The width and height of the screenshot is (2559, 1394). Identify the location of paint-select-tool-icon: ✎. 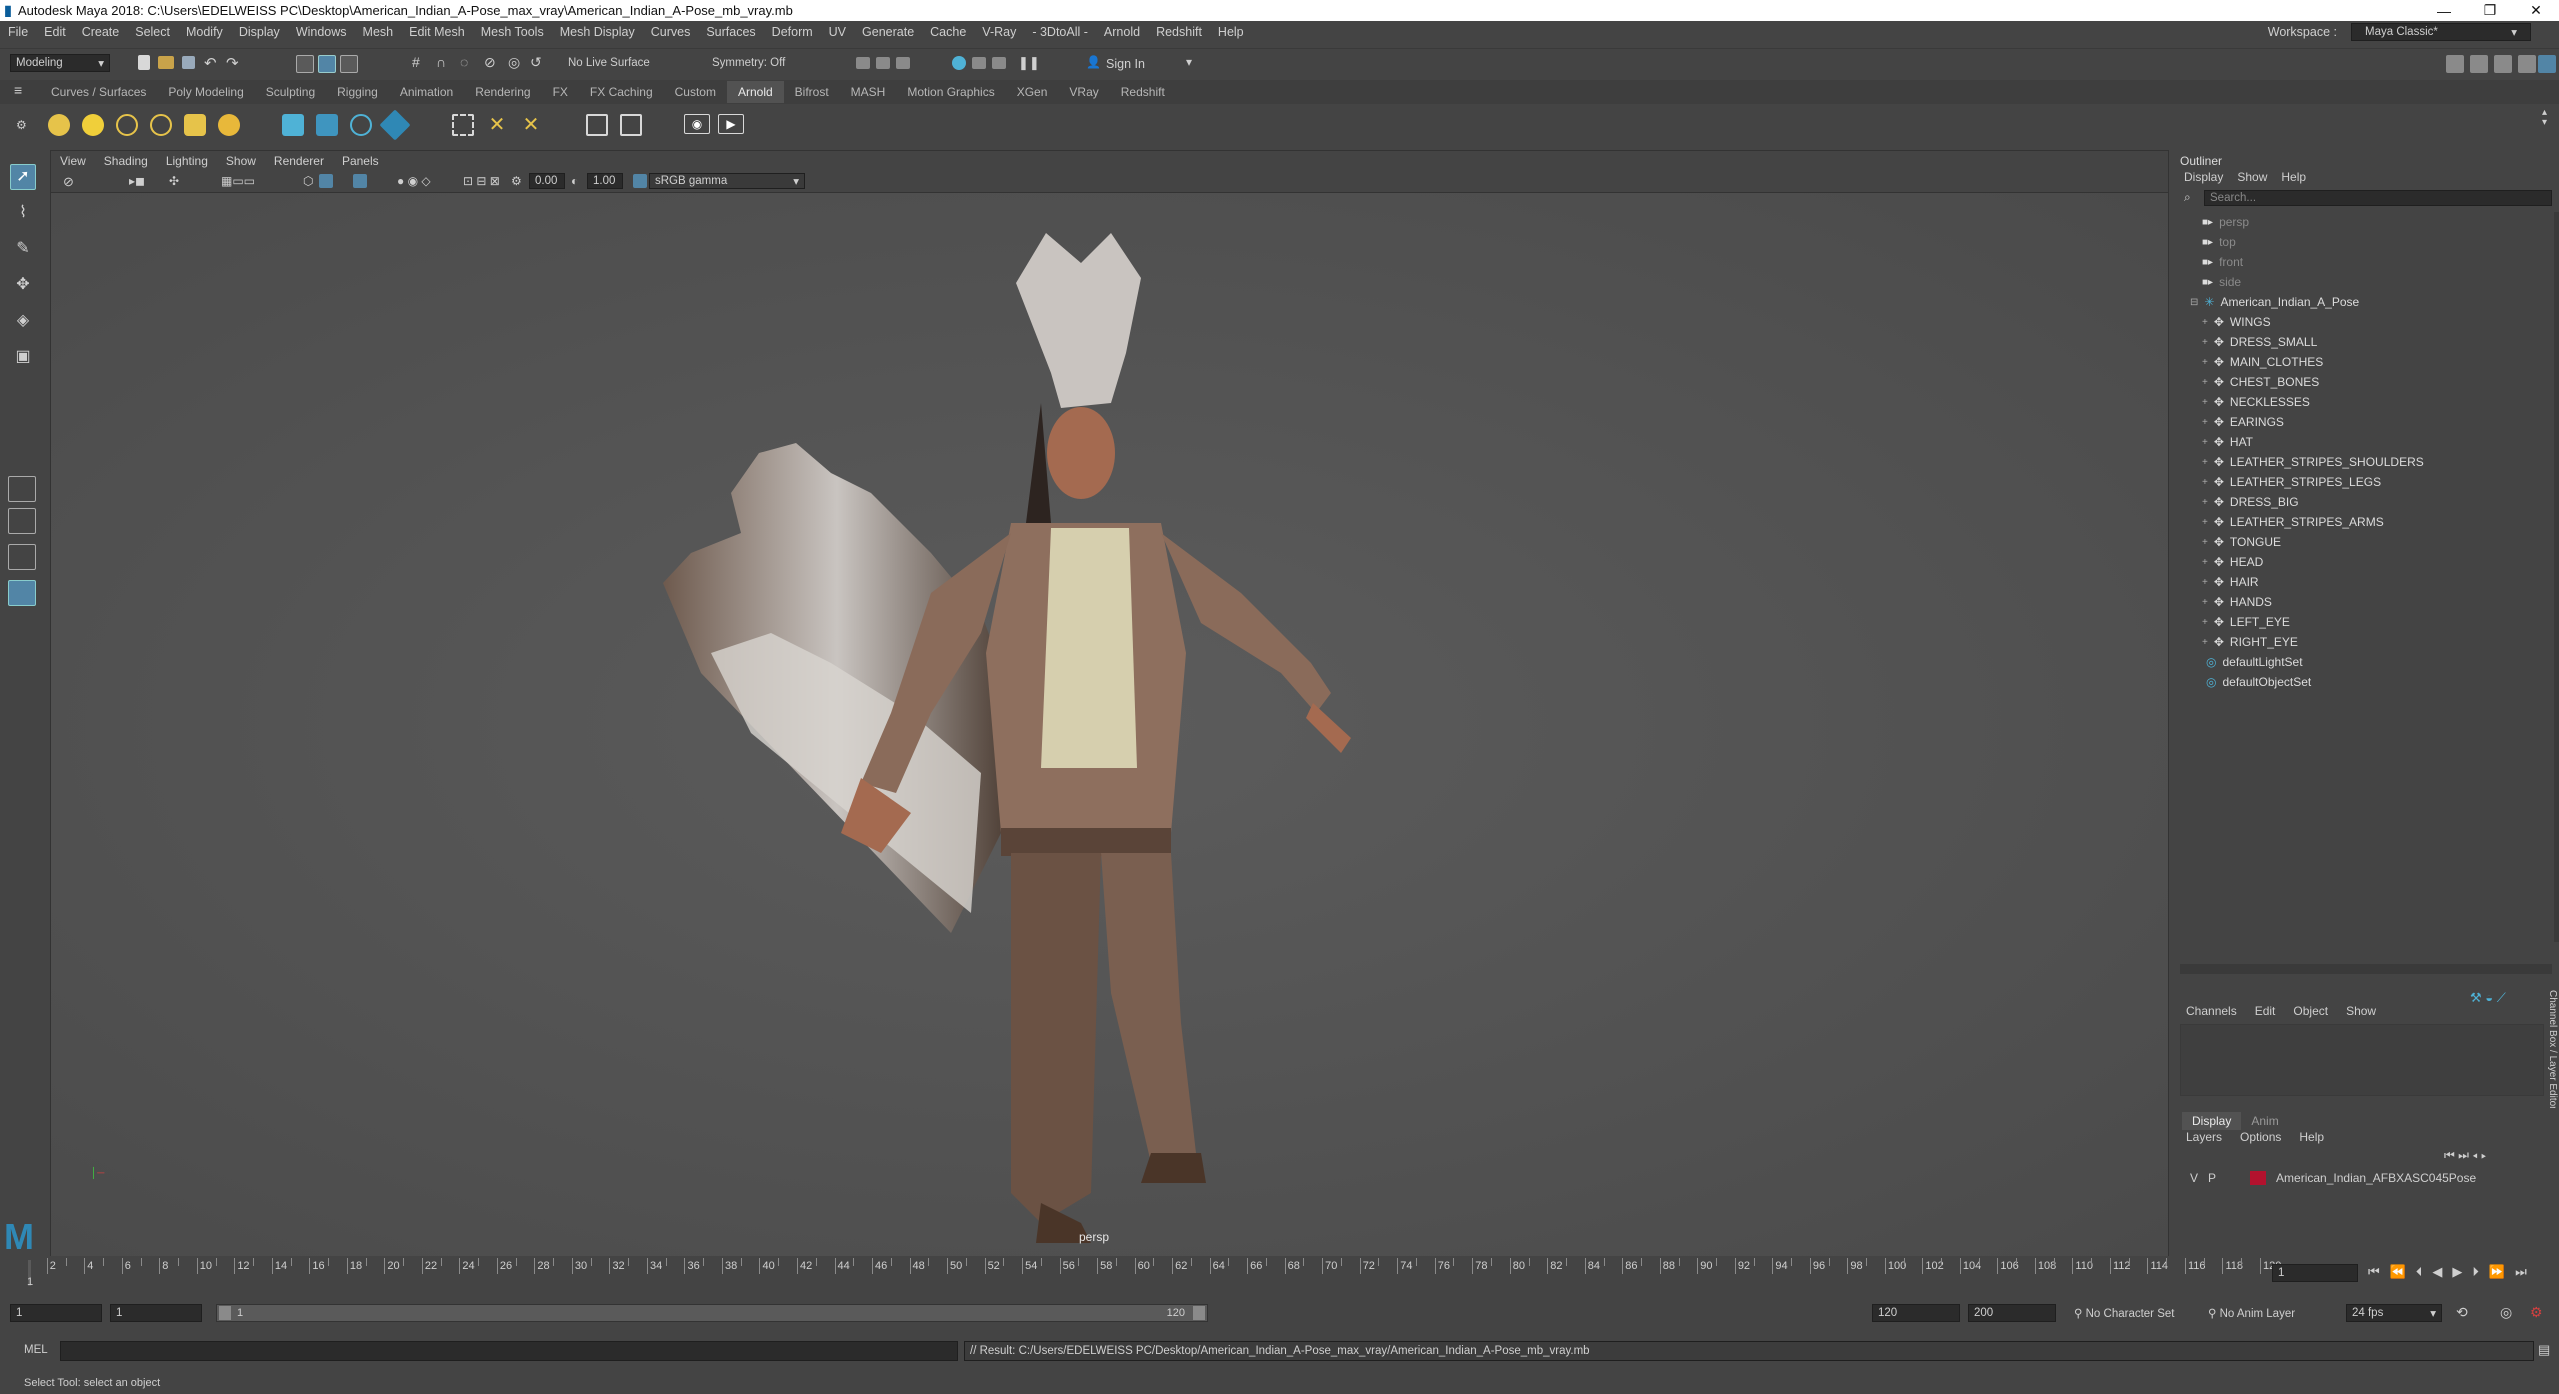
(23, 249).